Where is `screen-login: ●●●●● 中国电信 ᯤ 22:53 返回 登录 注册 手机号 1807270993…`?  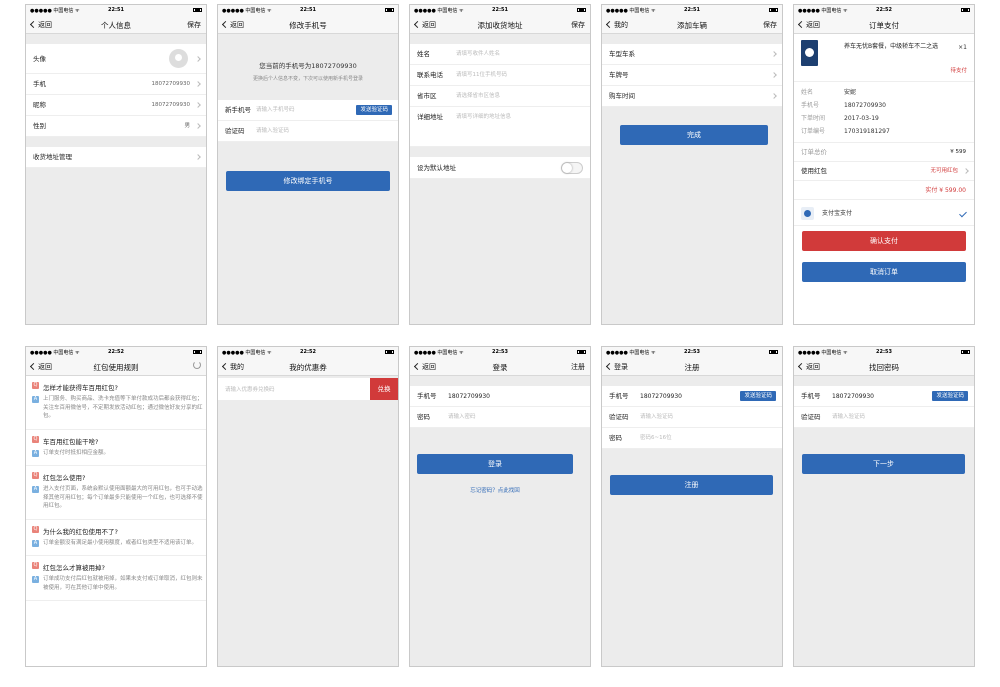 screen-login: ●●●●● 中国电信 ᯤ 22:53 返回 登录 注册 手机号 1807270993… is located at coordinates (500, 506).